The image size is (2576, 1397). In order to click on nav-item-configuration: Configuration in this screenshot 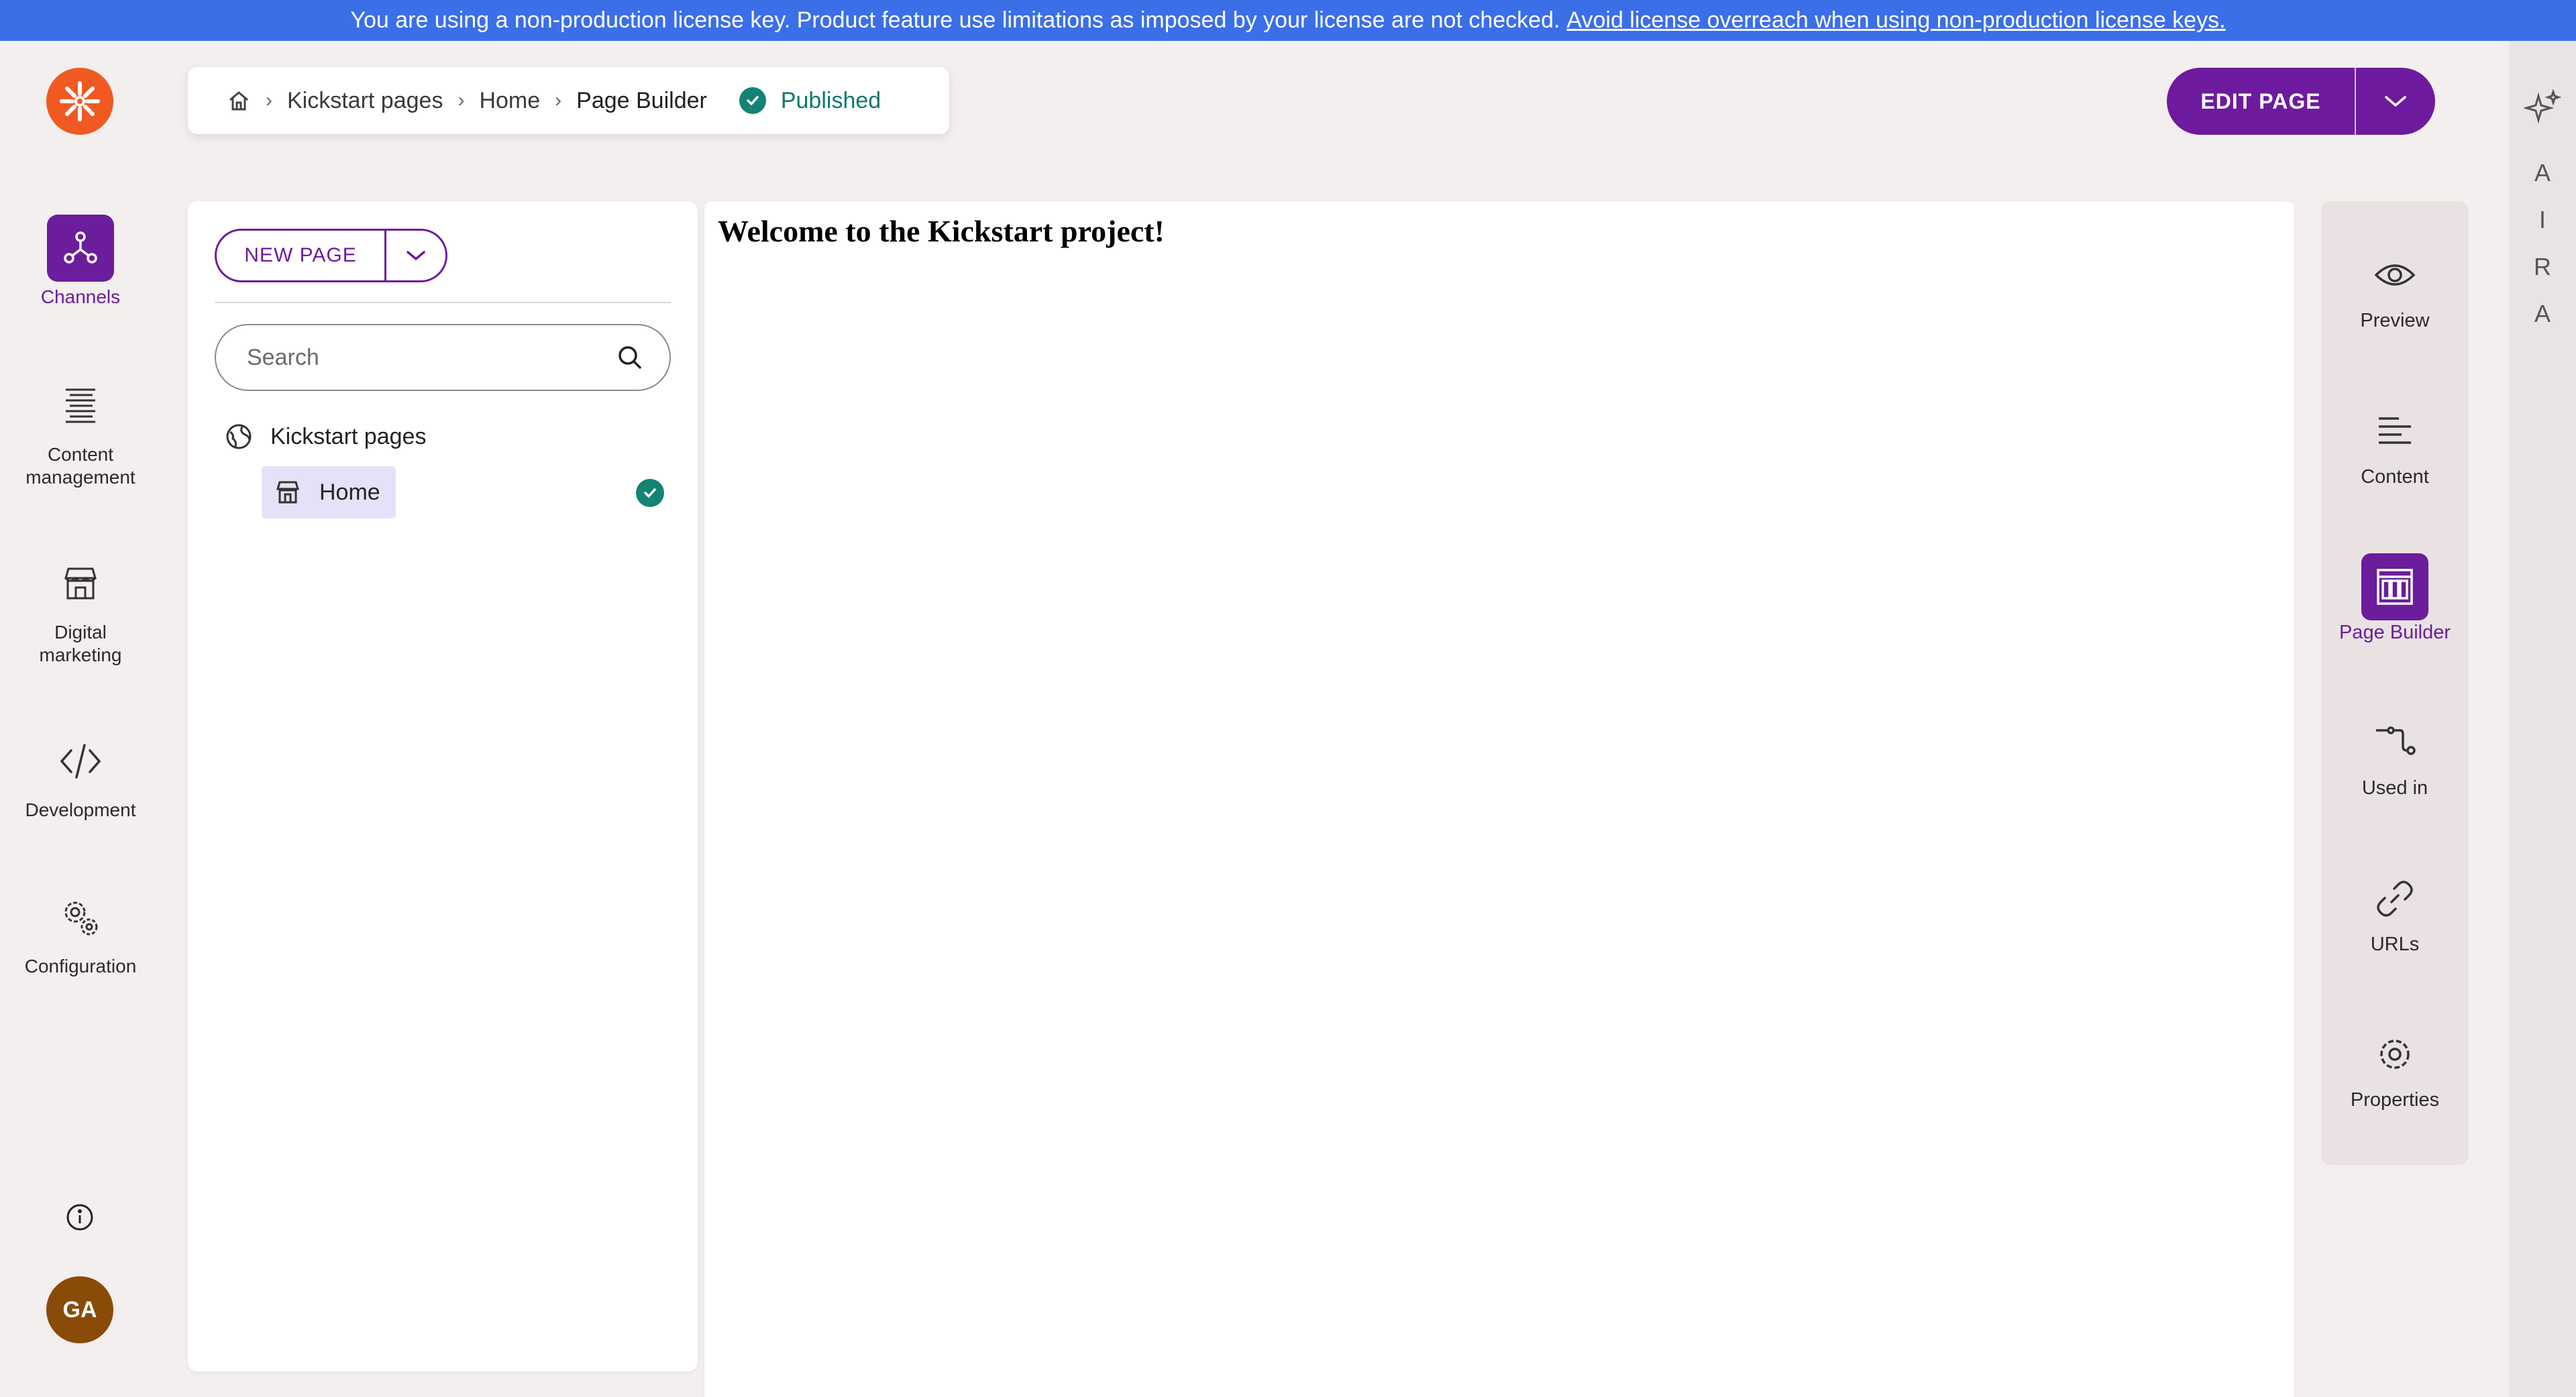, I will do `click(80, 931)`.